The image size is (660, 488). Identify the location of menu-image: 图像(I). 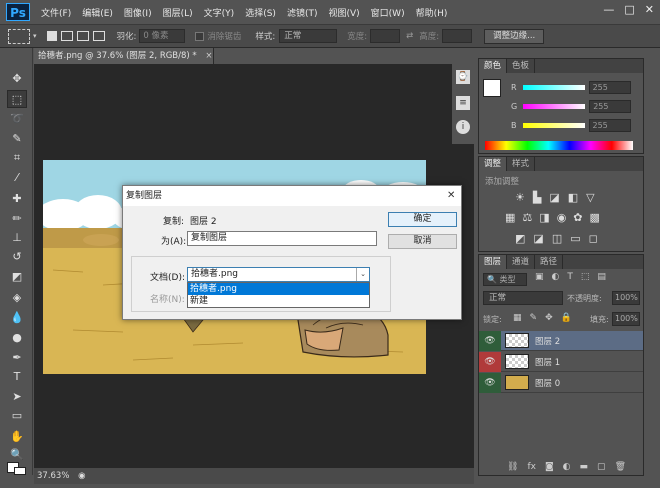
(138, 12).